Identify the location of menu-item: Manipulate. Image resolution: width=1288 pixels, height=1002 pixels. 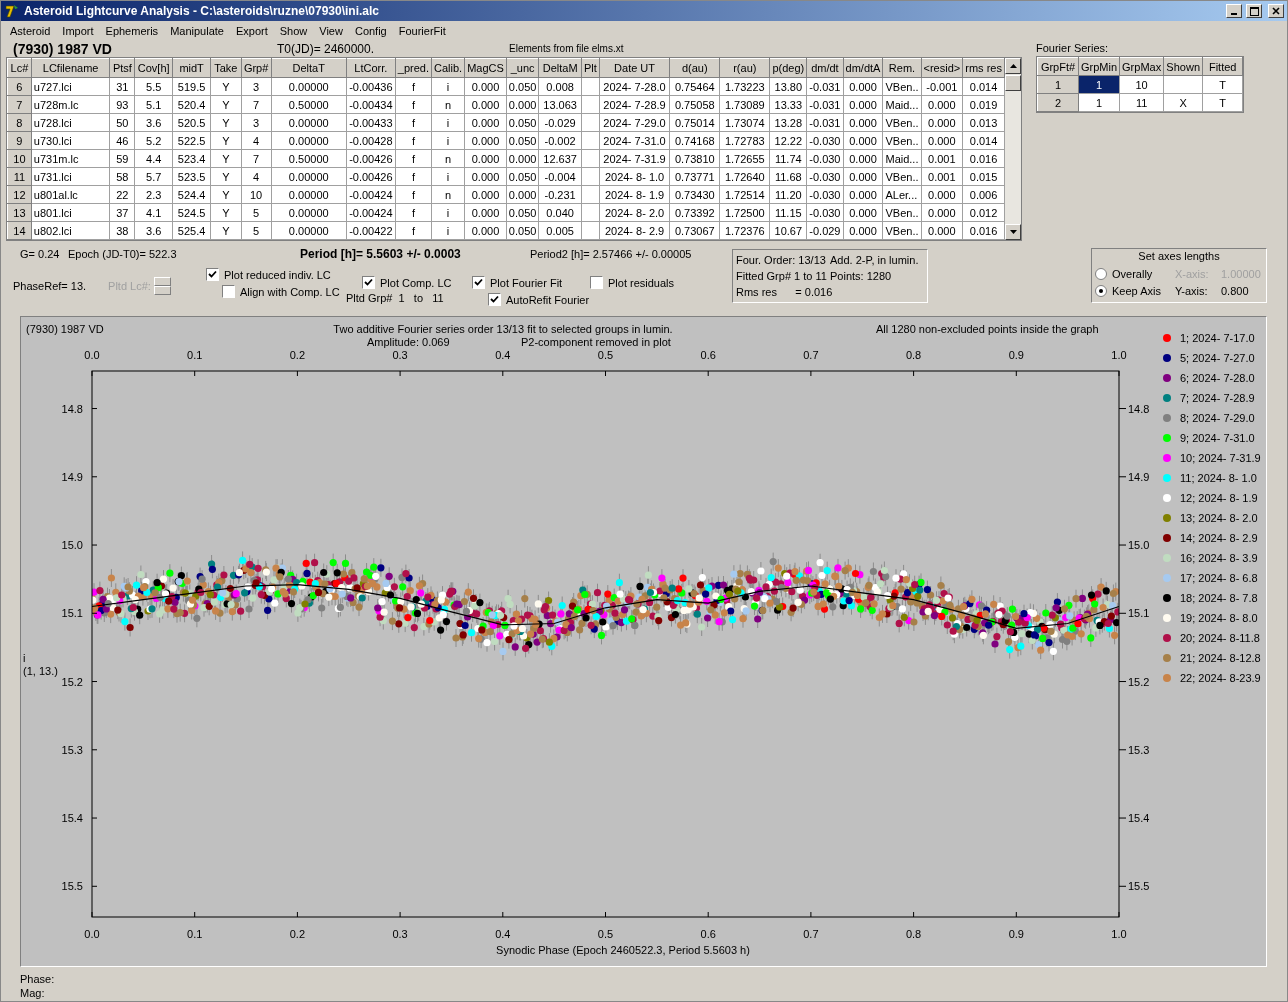
(197, 30).